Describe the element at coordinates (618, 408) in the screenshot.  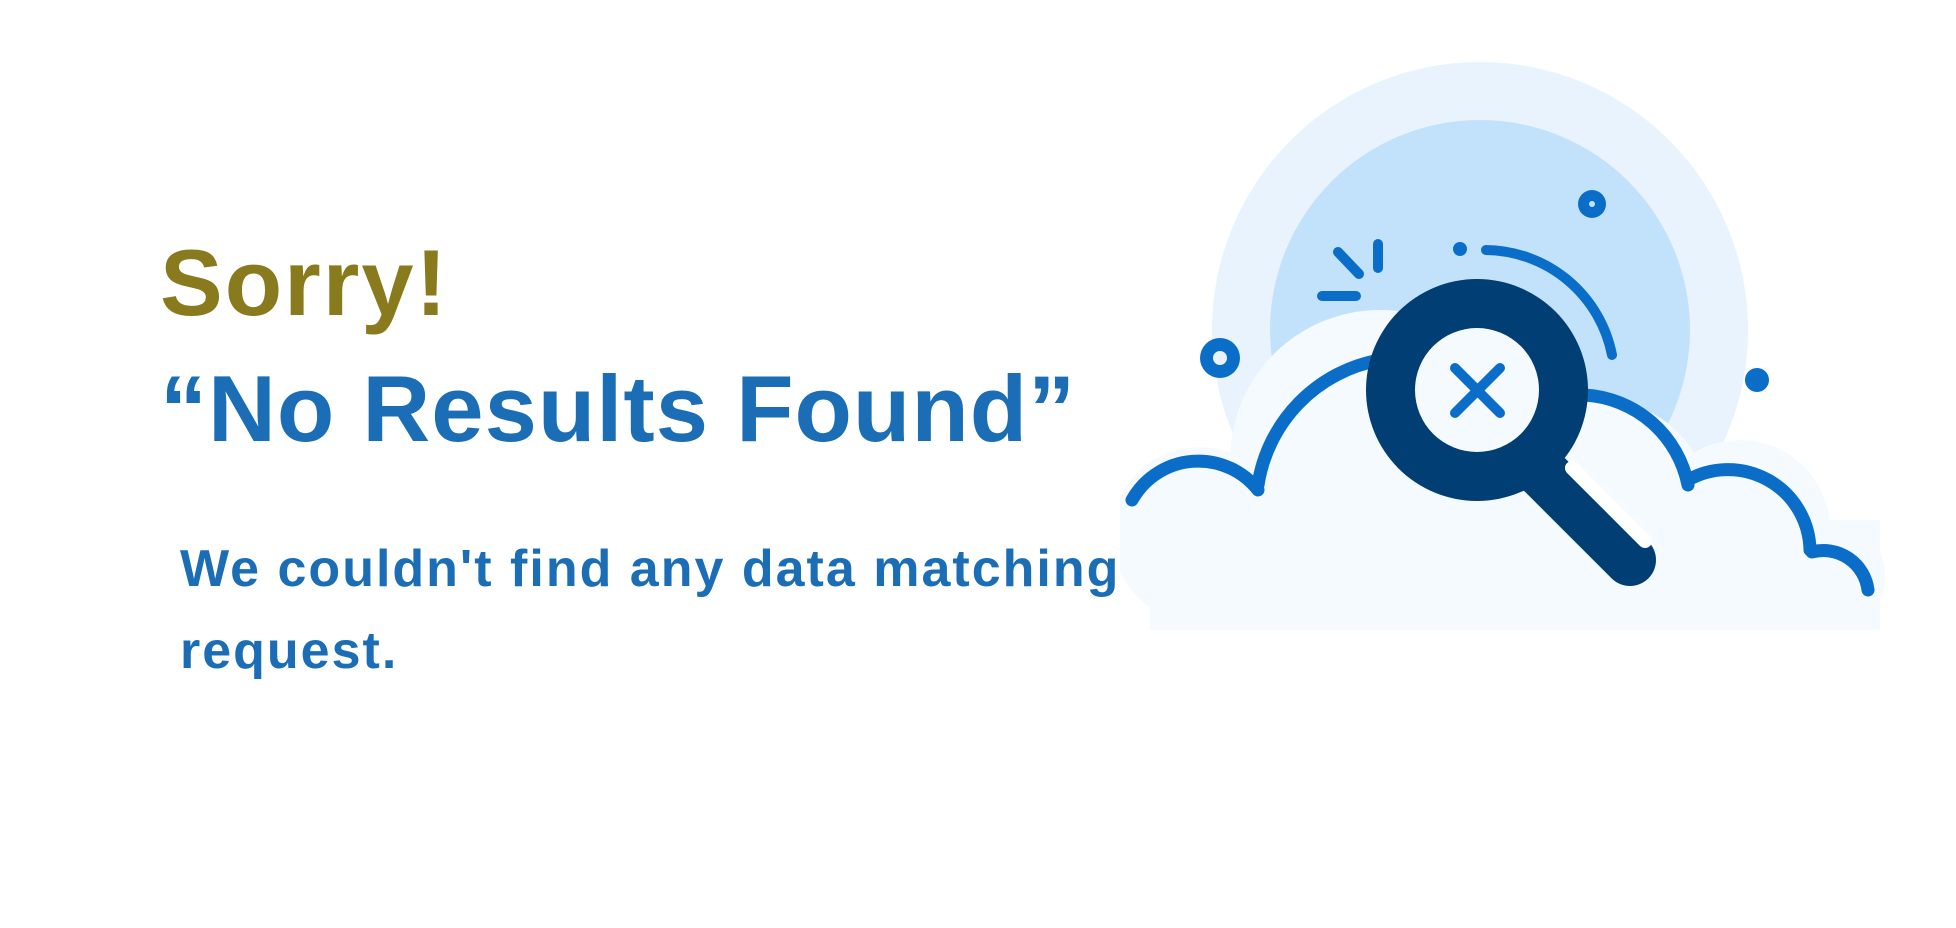
I see `no-results-headline: “No Results Found”` at that location.